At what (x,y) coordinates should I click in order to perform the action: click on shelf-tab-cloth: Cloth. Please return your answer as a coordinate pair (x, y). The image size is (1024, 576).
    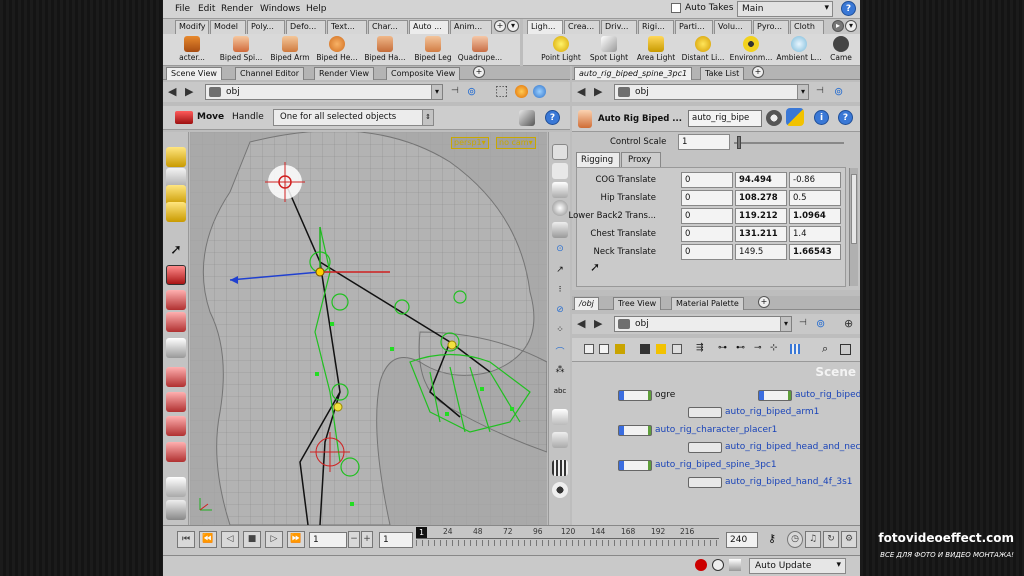
    Looking at the image, I should click on (807, 27).